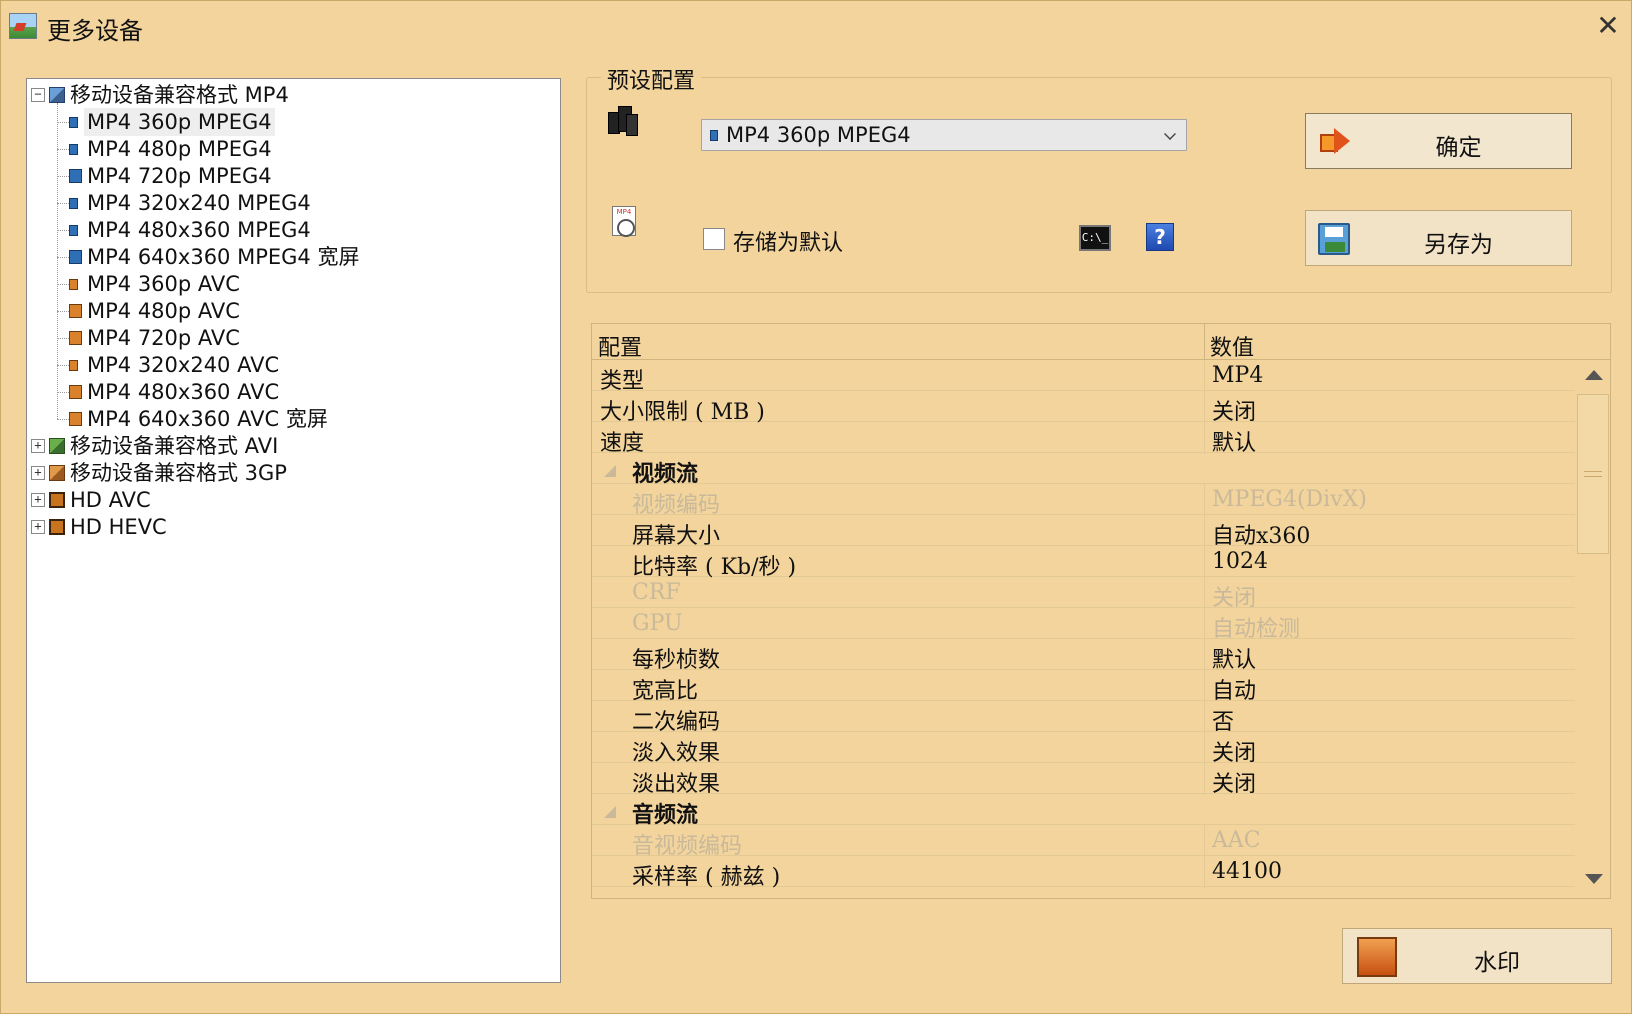 The image size is (1632, 1014). I want to click on grid-row-value: AAC, so click(1236, 840).